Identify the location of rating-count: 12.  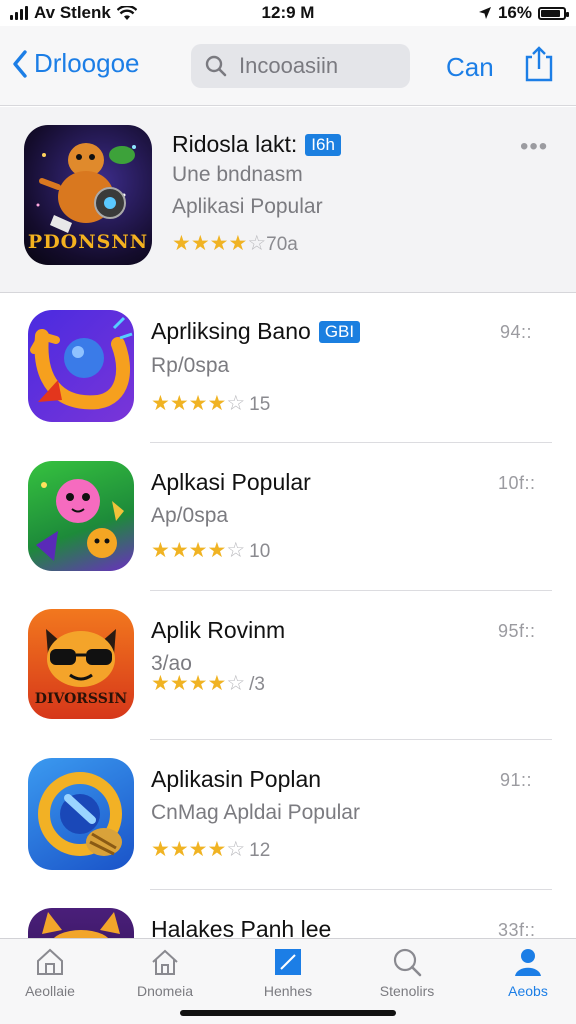
(260, 850).